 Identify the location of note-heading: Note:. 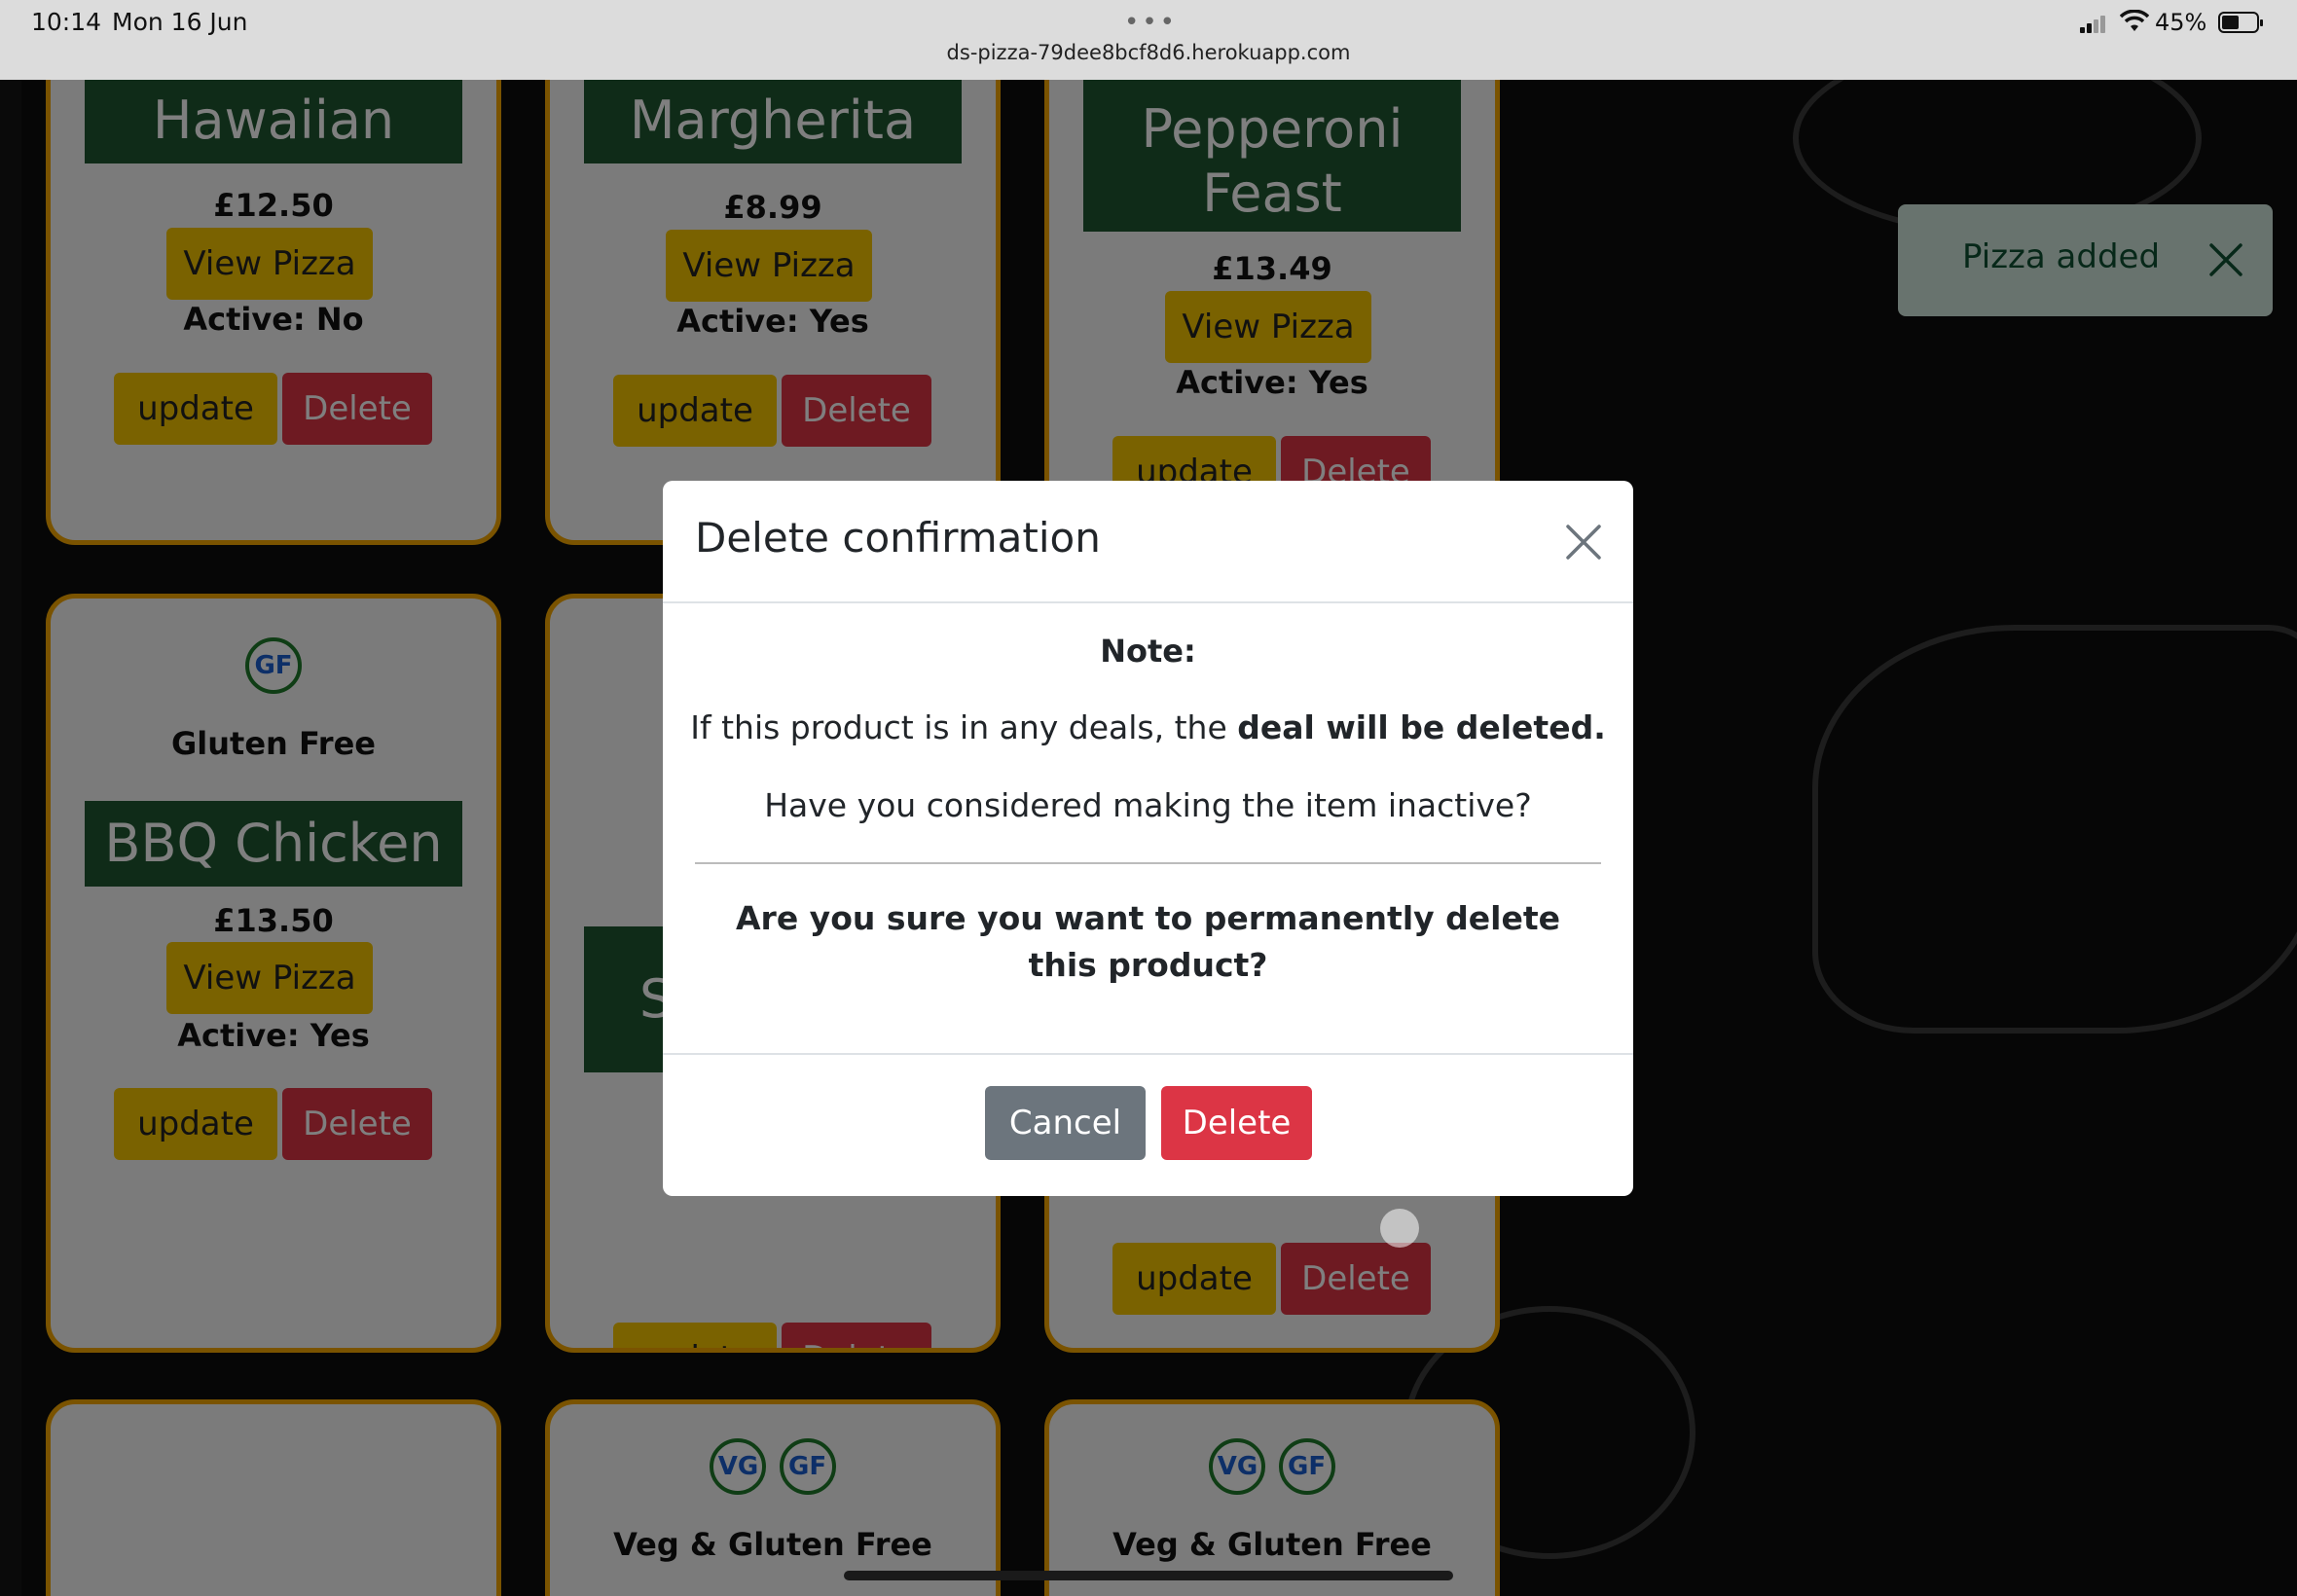
(1148, 651).